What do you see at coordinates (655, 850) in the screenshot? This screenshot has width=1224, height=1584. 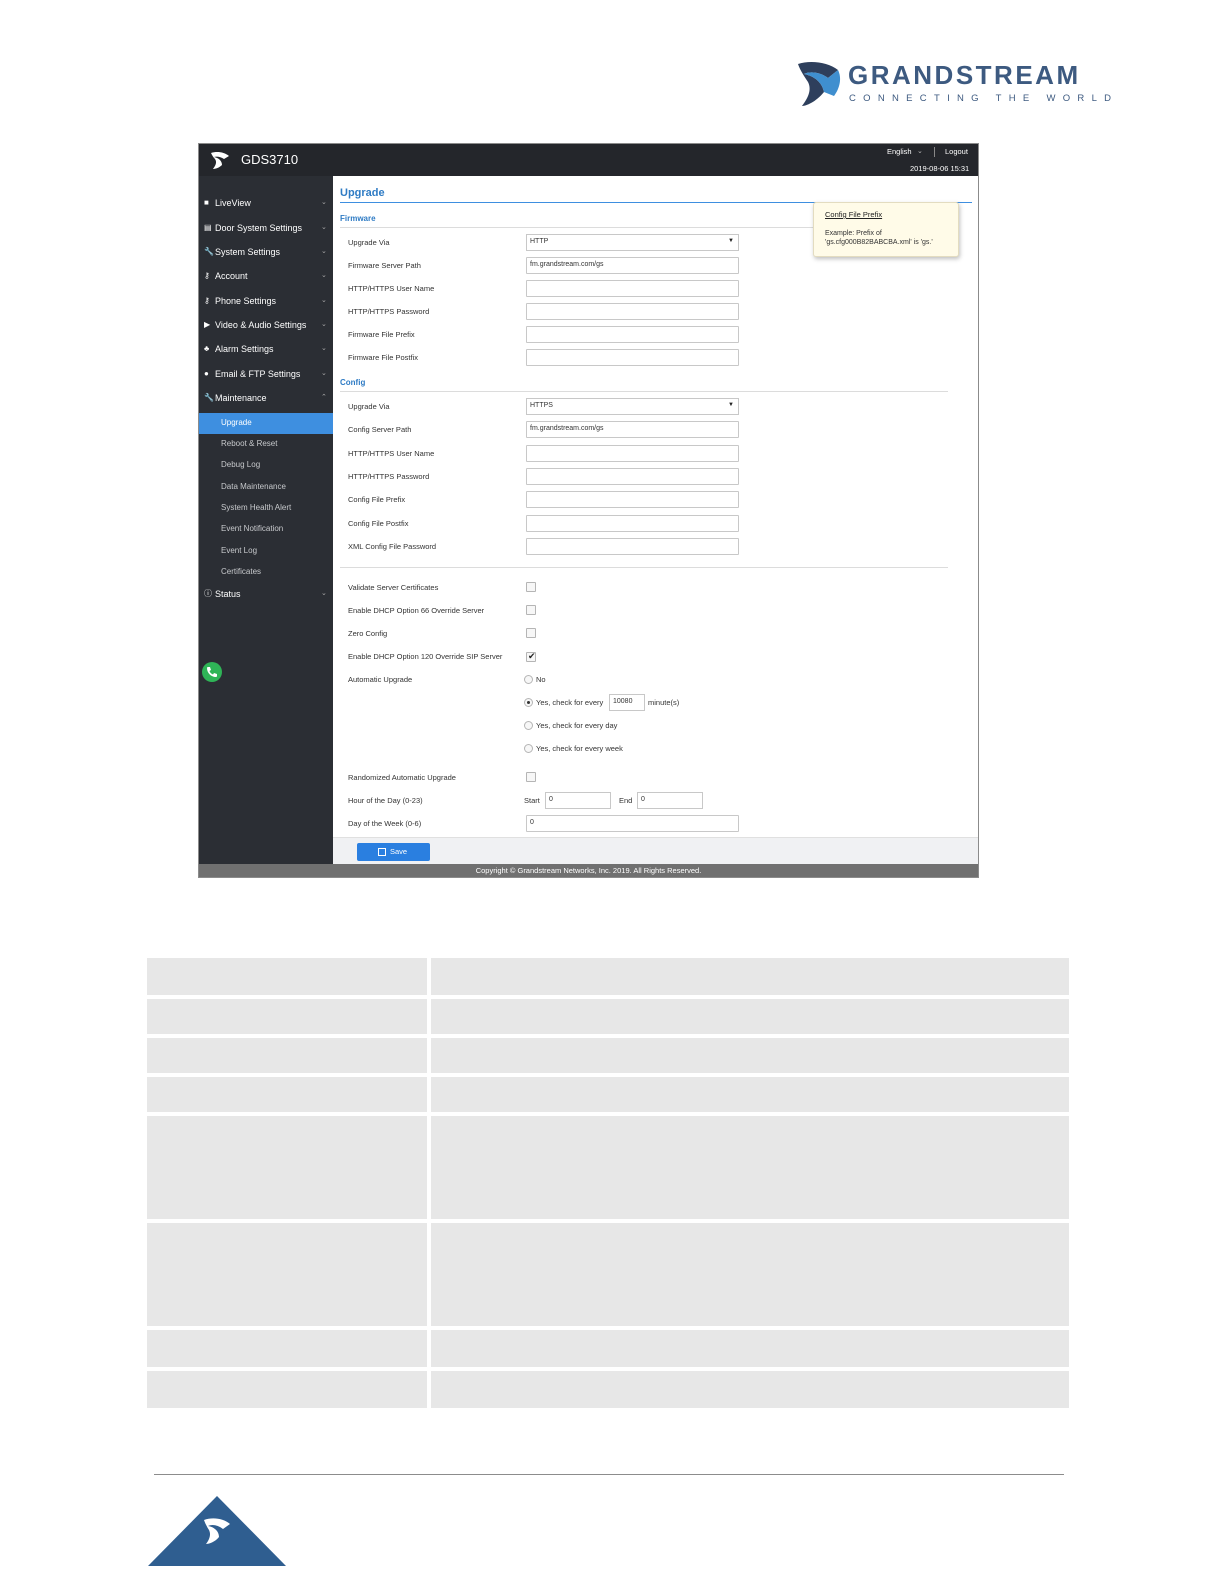 I see `save-bar: Save` at bounding box center [655, 850].